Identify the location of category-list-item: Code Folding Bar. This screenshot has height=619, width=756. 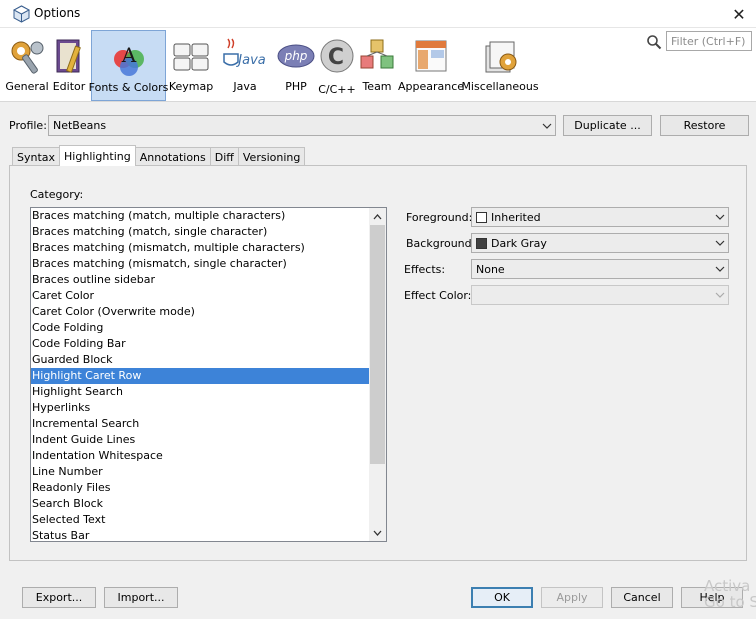
(200, 344).